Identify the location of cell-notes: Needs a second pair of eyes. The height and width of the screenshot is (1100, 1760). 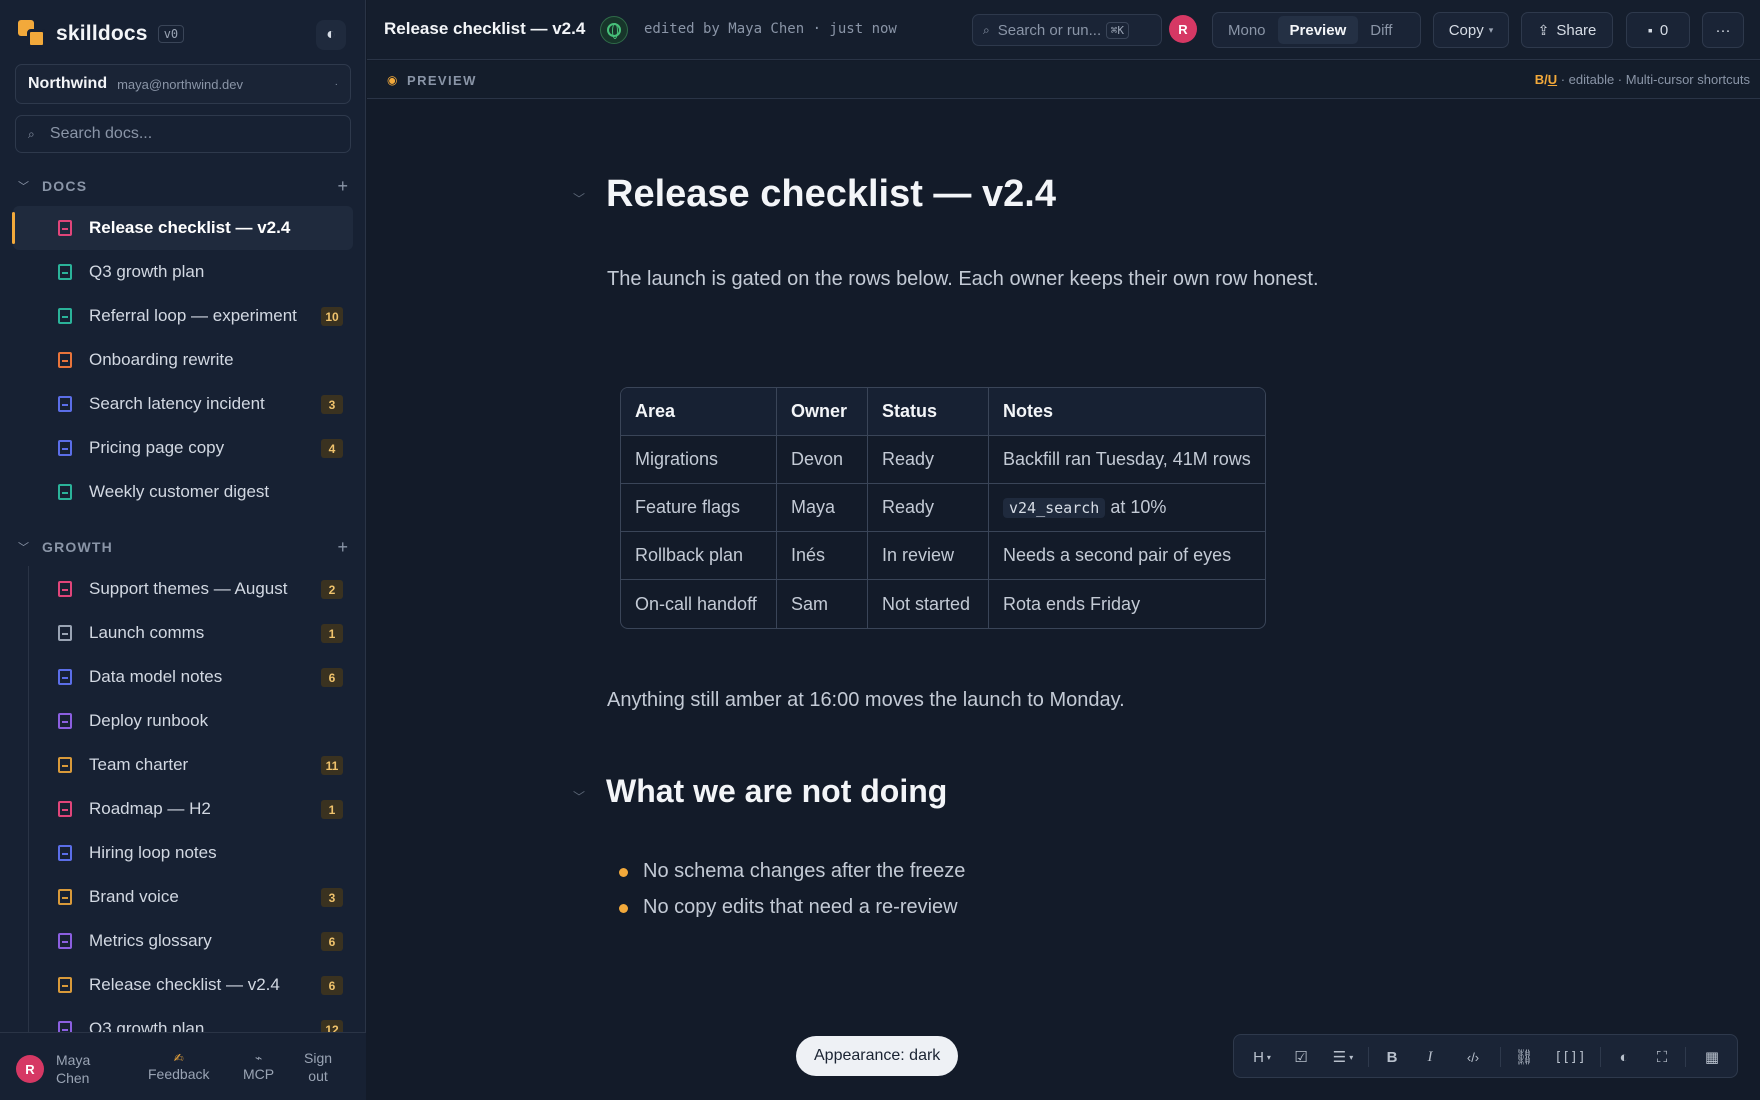
(1127, 556).